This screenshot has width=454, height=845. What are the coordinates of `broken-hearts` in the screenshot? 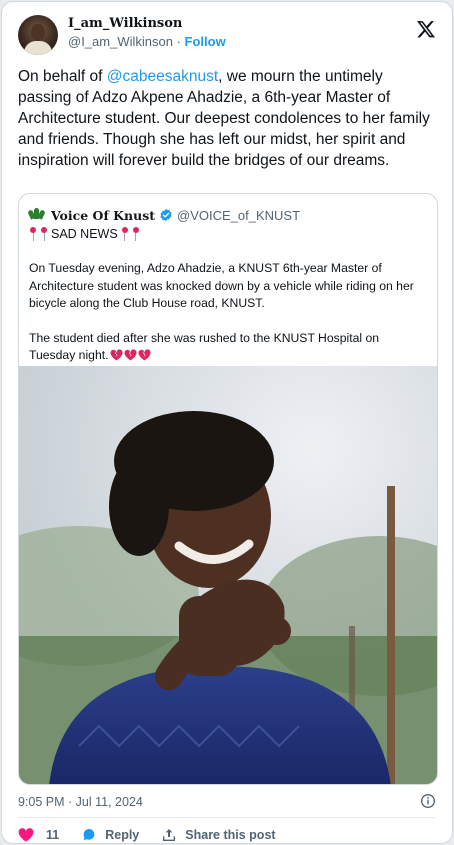 It's located at (131, 355).